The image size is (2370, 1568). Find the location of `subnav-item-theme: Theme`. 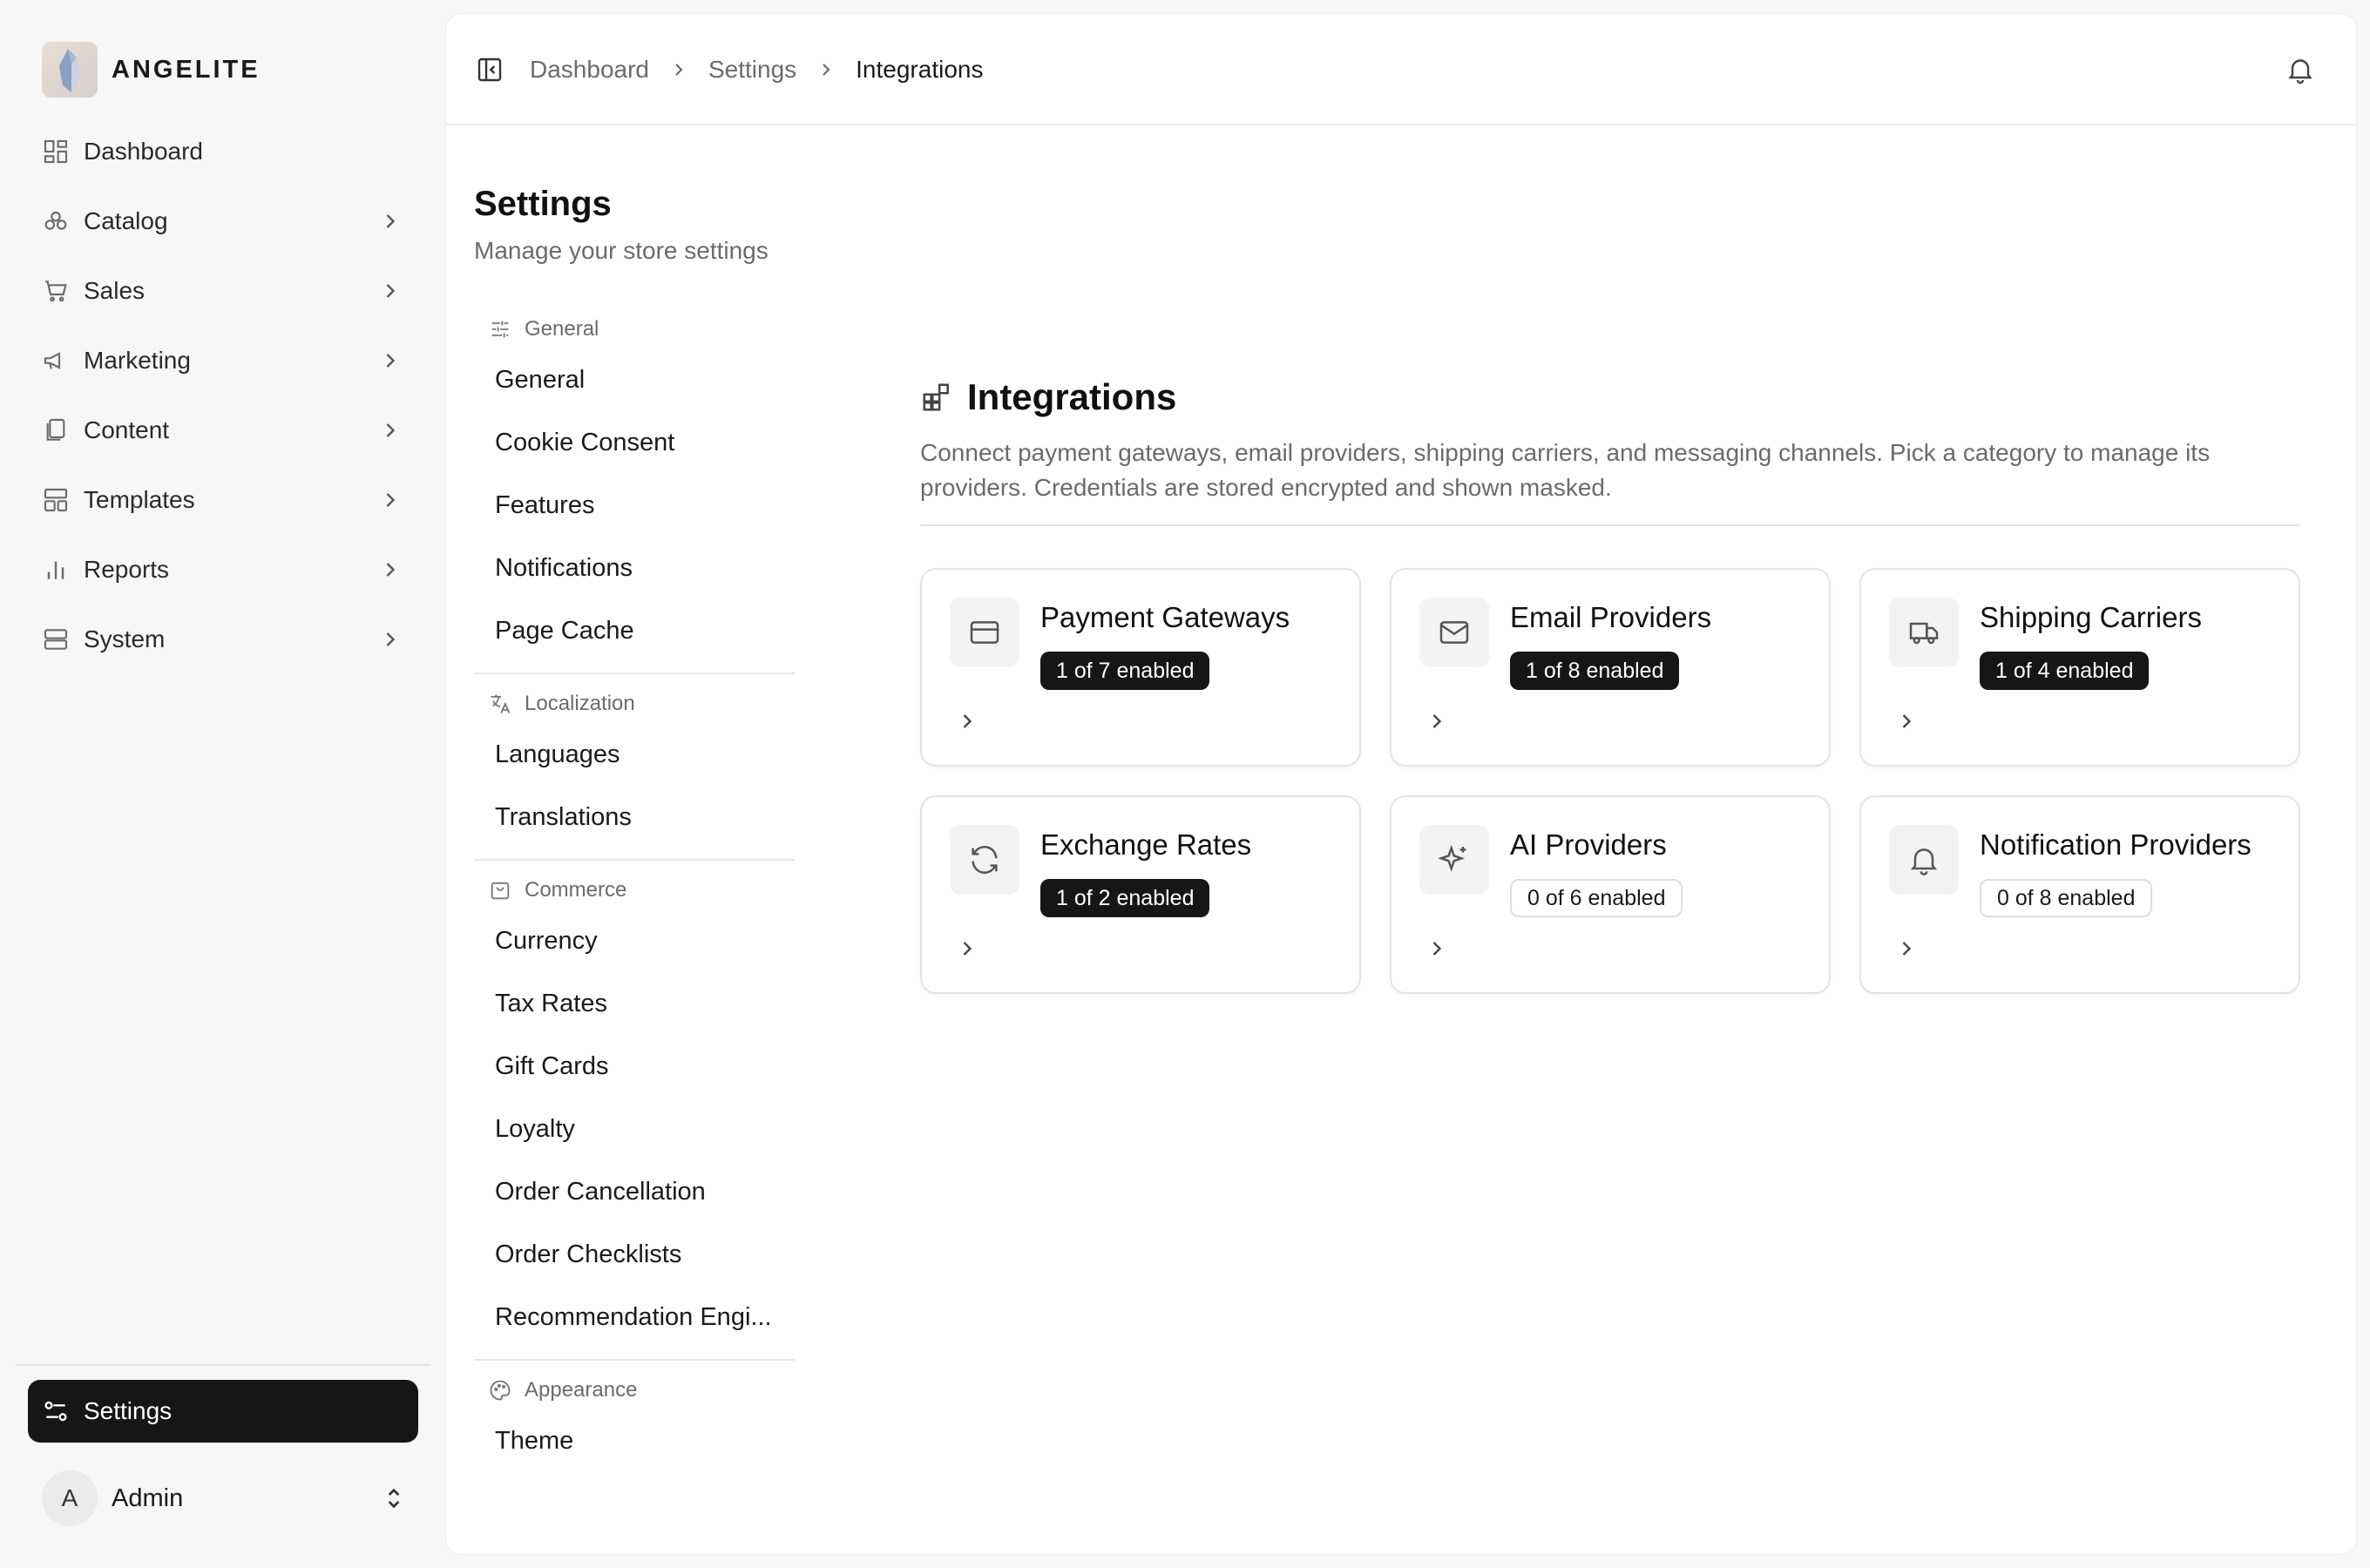

subnav-item-theme: Theme is located at coordinates (634, 1440).